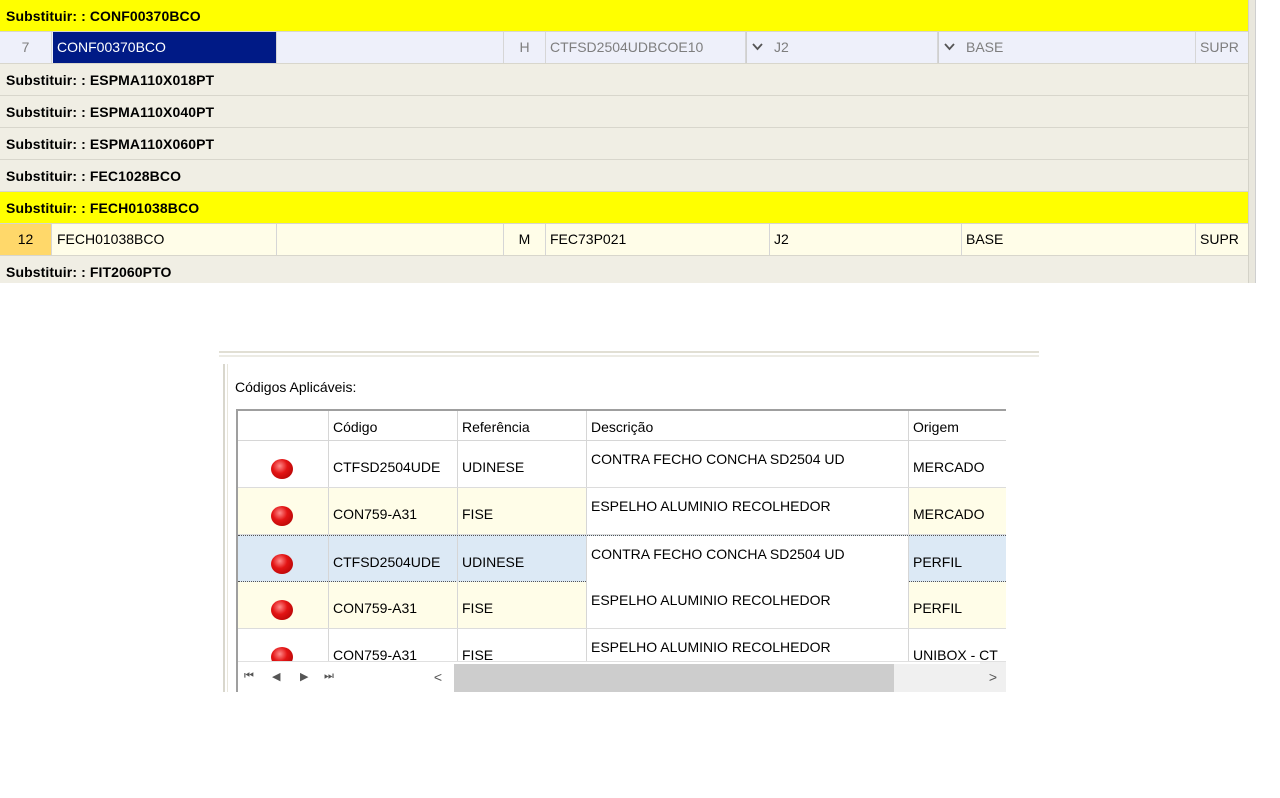 Image resolution: width=1280 pixels, height=798 pixels. Describe the element at coordinates (525, 47) in the screenshot. I see `type-cell: H` at that location.